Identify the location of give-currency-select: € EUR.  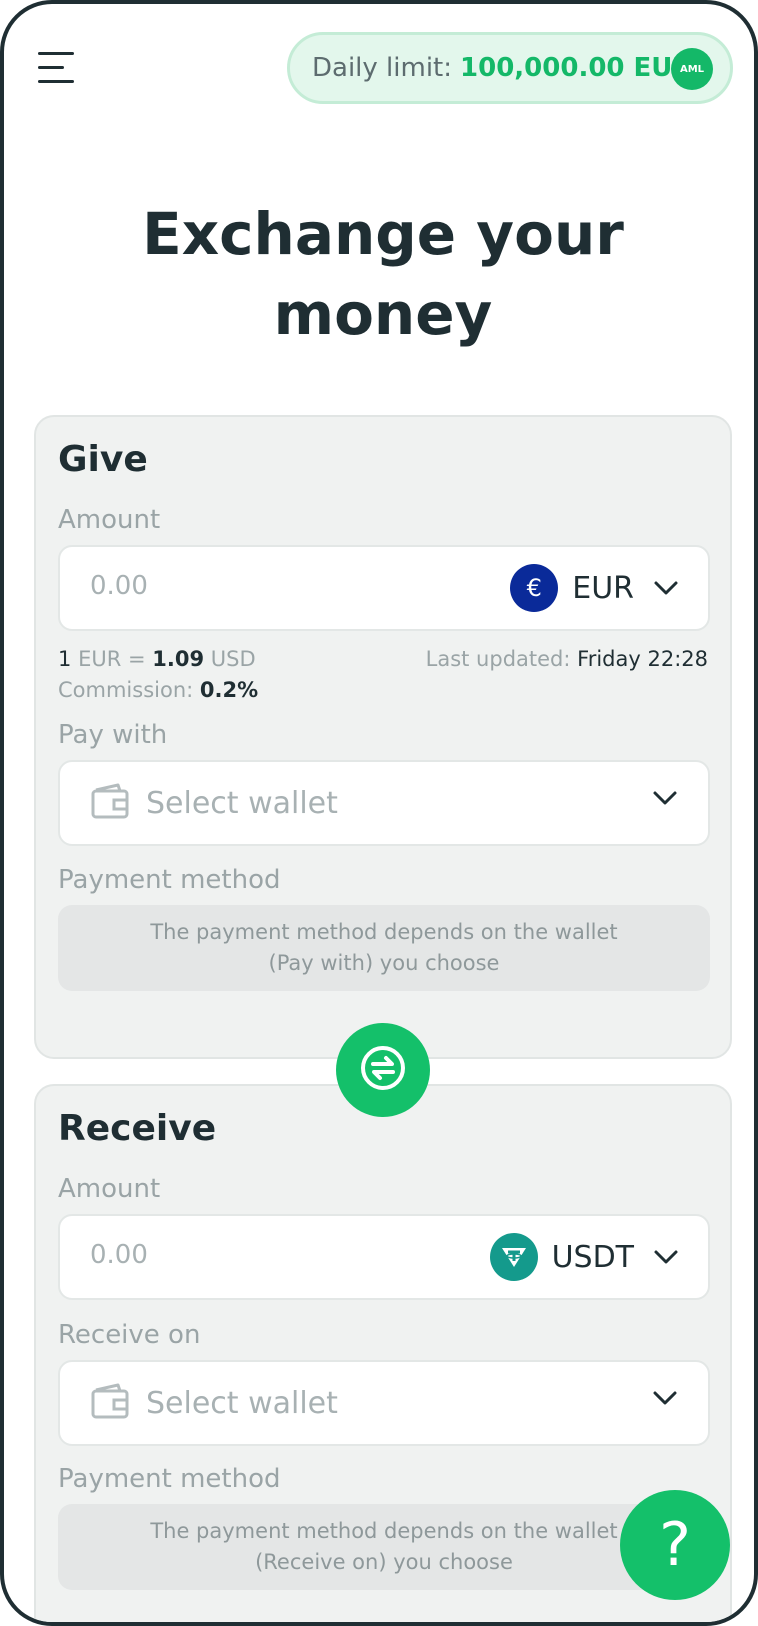
(595, 588).